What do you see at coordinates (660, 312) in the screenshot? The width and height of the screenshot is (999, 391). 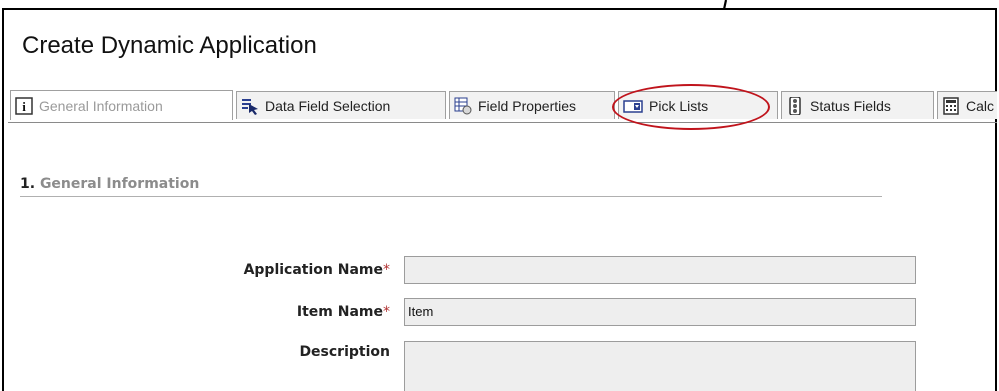 I see `item-name-input: Item` at bounding box center [660, 312].